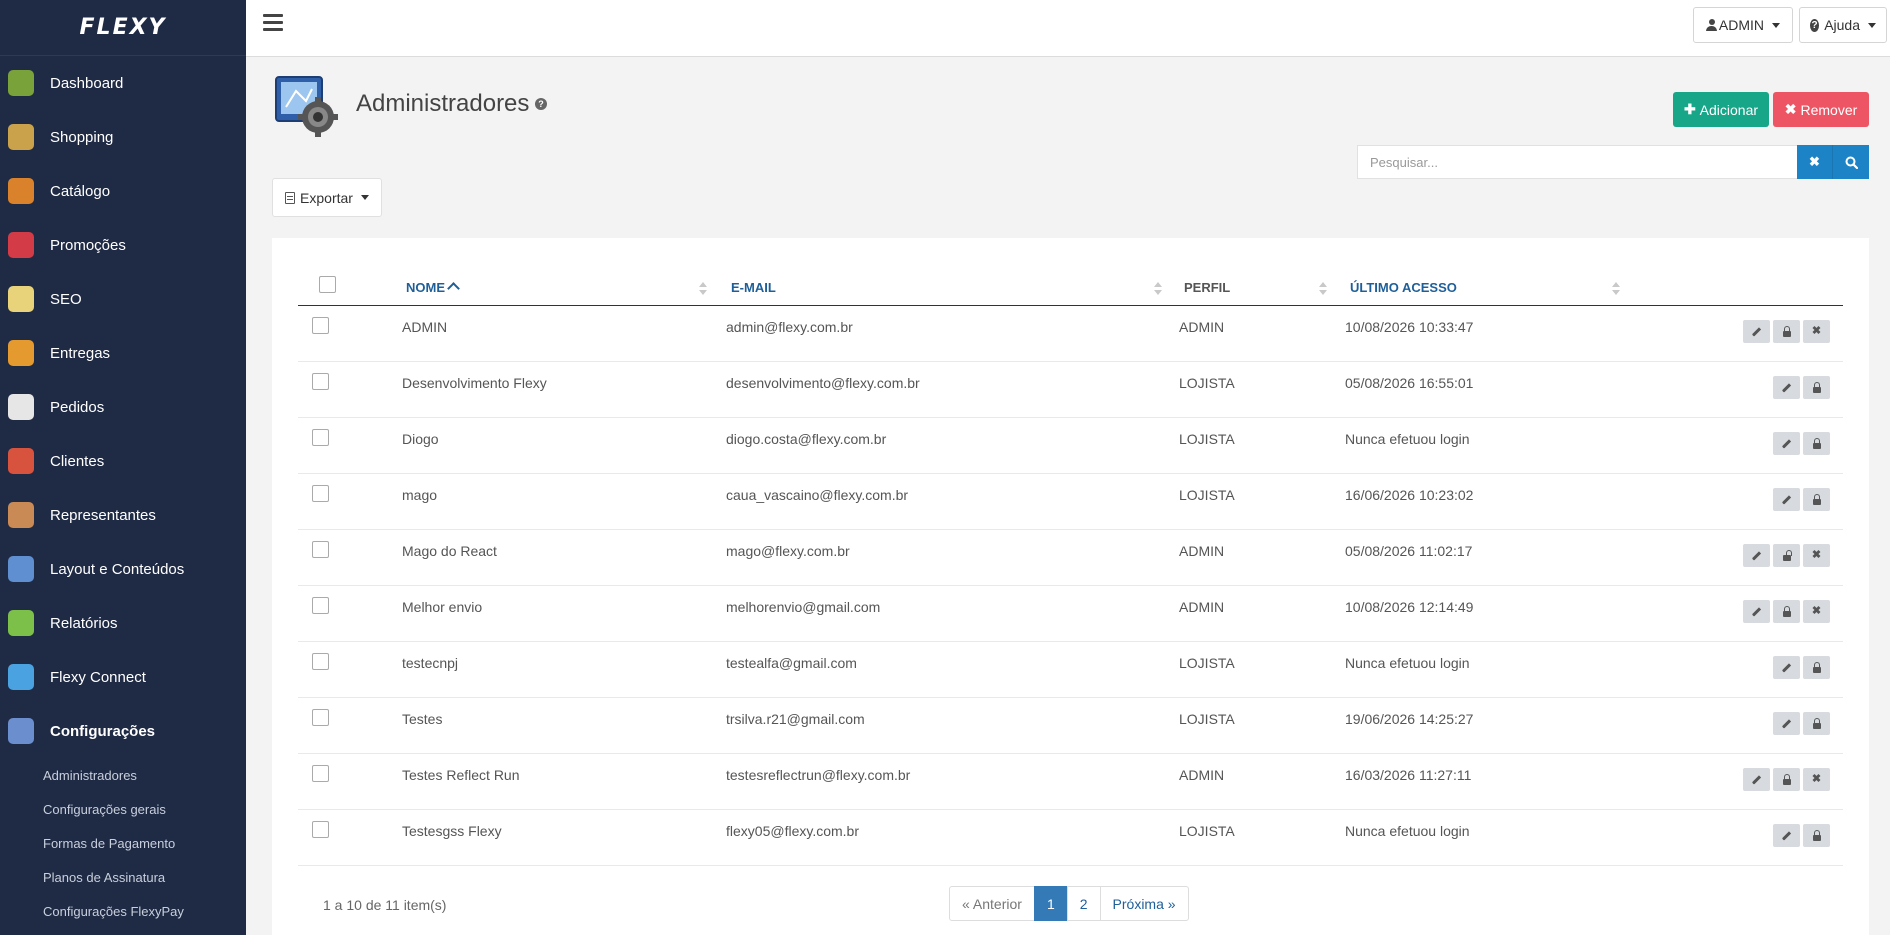 Image resolution: width=1890 pixels, height=935 pixels. What do you see at coordinates (791, 663) in the screenshot?
I see `cell-email: testealfa@gmail.com` at bounding box center [791, 663].